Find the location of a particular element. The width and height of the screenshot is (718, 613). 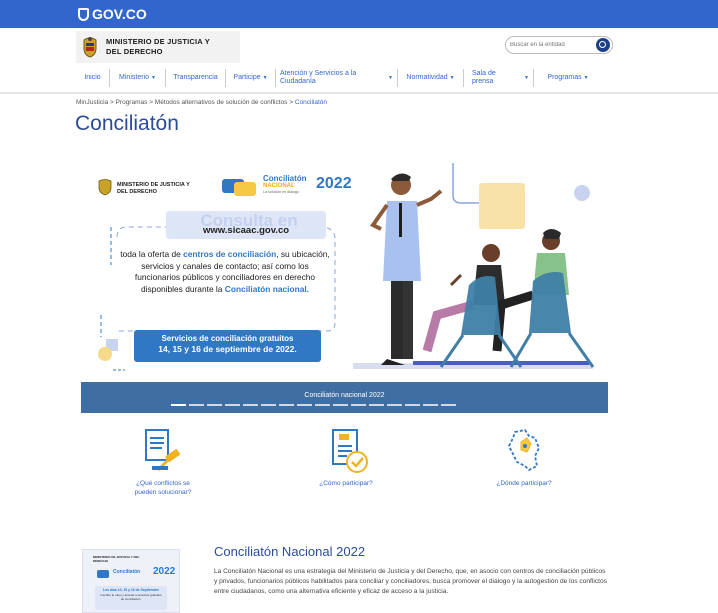

thumb-event: Conciliatón is located at coordinates (127, 572).